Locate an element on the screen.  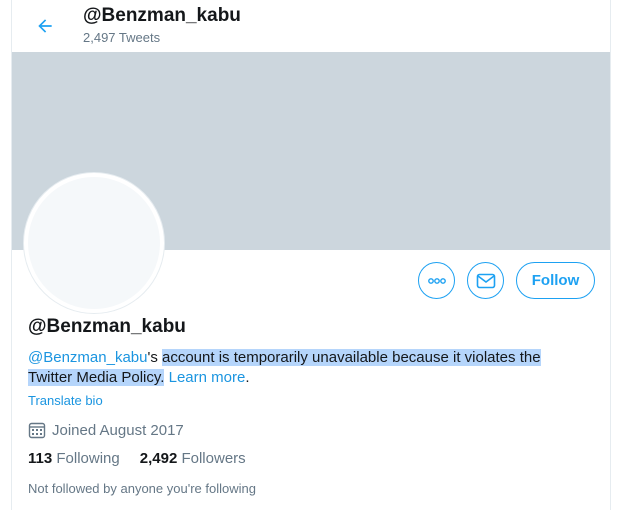
profile-name: @Benzman_kabu is located at coordinates (107, 326).